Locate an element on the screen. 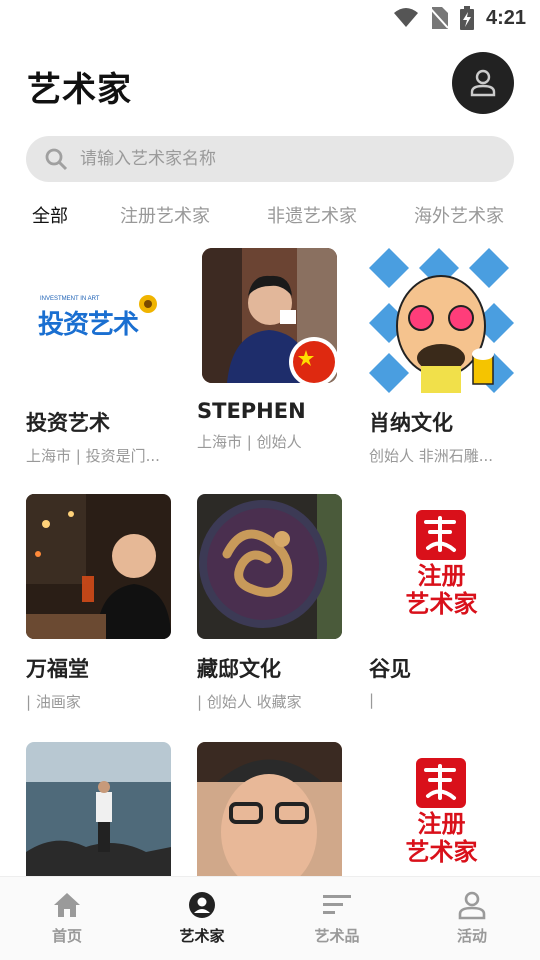 The image size is (540, 960). tab-heritage: 非遗艺术家 is located at coordinates (312, 215).